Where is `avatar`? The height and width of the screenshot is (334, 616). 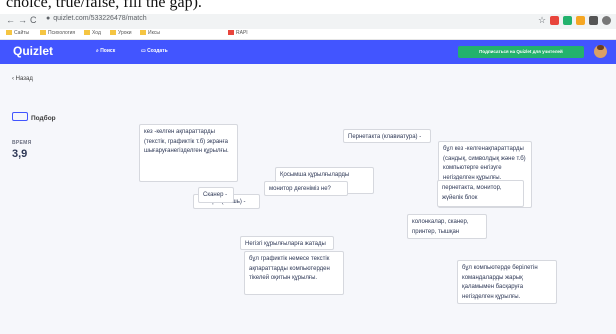 avatar is located at coordinates (600, 51).